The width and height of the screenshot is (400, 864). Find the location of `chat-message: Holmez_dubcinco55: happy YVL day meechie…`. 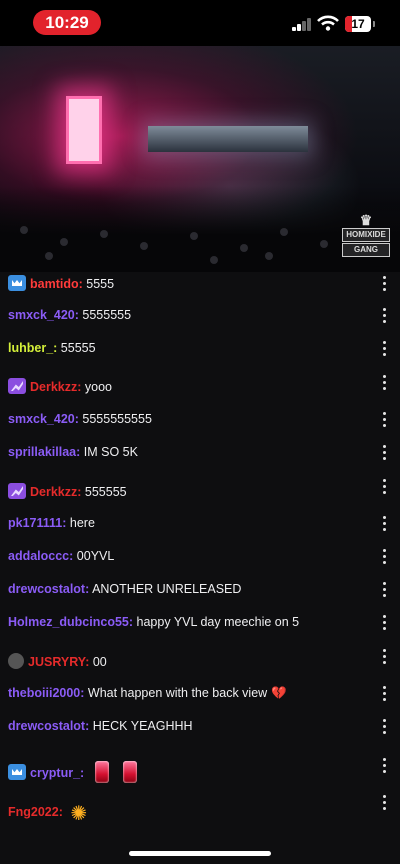

chat-message: Holmez_dubcinco55: happy YVL day meechie… is located at coordinates (188, 622).